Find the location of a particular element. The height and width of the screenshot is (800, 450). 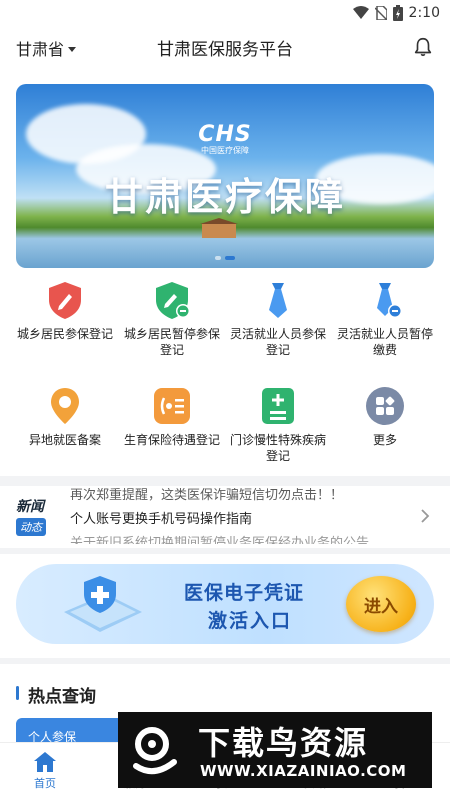

service-label: 城乡居民参保登记 is located at coordinates (64, 334).